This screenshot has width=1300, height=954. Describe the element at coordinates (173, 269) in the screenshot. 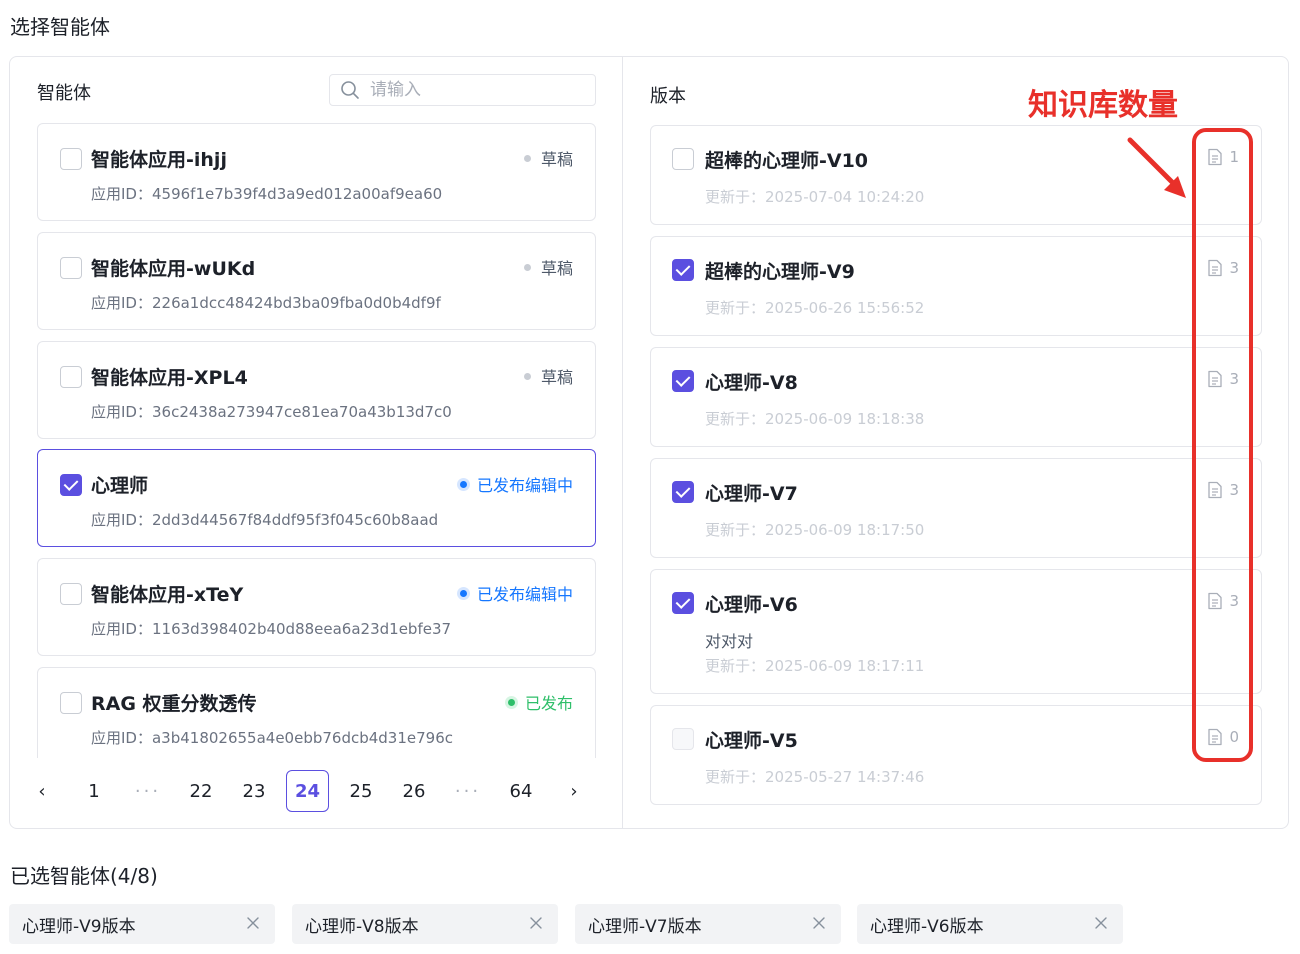

I see `agent-name: 智能体应用-wUKd` at that location.